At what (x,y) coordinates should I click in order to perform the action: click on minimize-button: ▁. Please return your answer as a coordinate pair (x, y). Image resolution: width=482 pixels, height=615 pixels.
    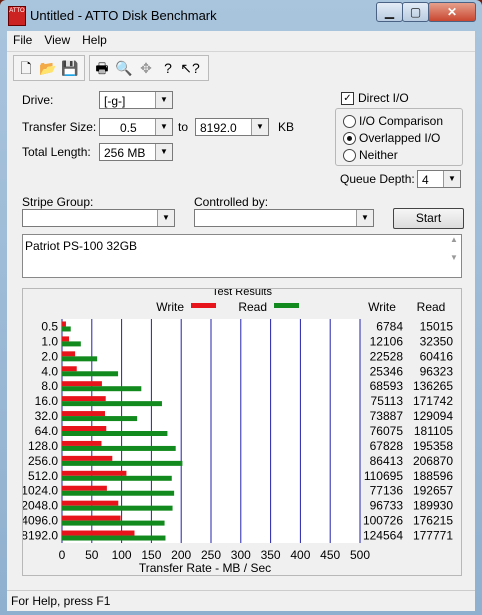
    Looking at the image, I should click on (389, 12).